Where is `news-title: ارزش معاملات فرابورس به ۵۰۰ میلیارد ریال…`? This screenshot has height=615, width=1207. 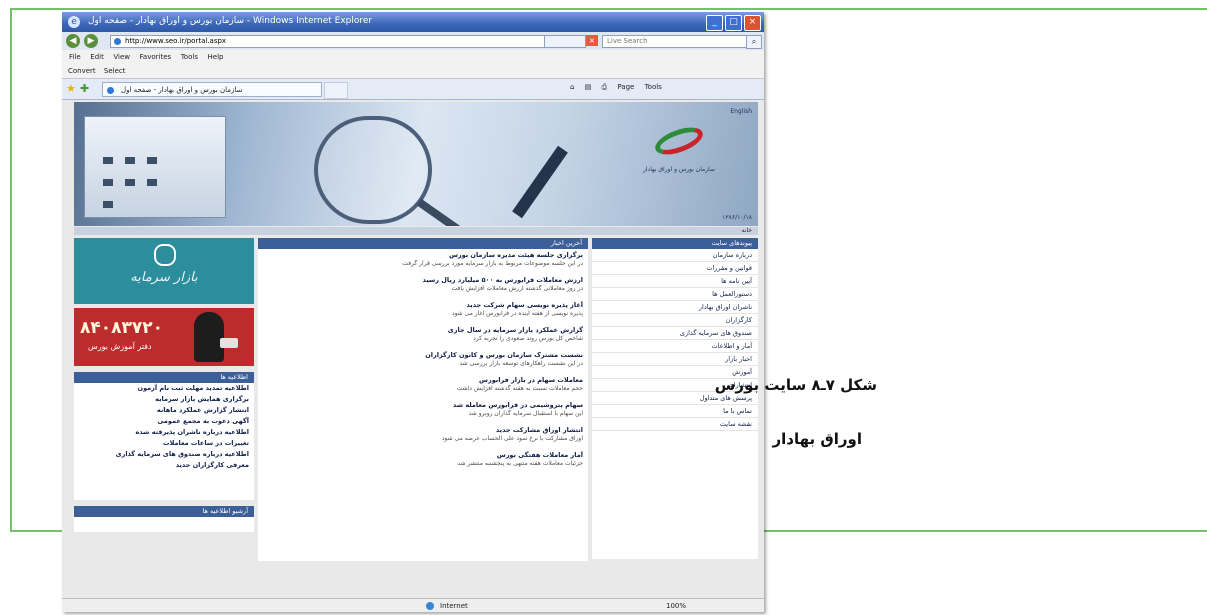 news-title: ارزش معاملات فرابورس به ۵۰۰ میلیارد ریال… is located at coordinates (423, 280).